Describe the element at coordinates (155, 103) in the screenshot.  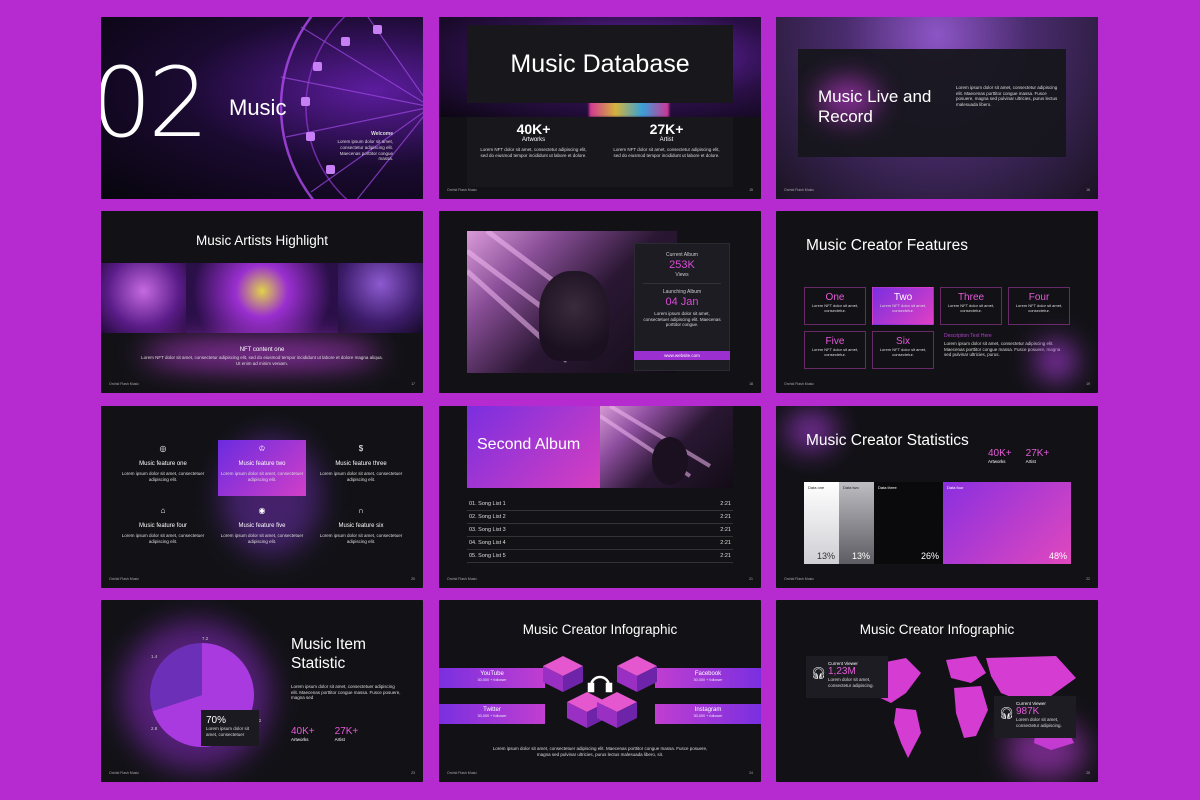
I see `section-number: 02` at that location.